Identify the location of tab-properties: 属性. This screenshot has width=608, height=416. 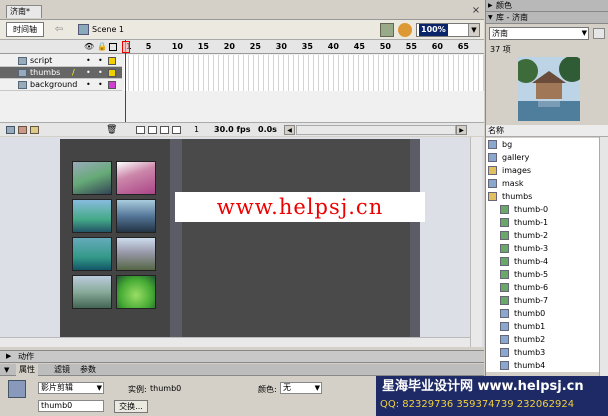
(27, 370).